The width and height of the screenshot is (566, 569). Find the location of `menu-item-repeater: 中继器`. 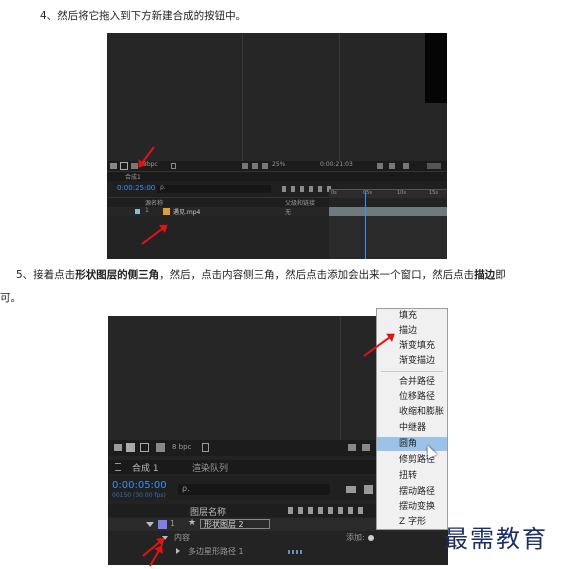

menu-item-repeater: 中继器 is located at coordinates (412, 428).